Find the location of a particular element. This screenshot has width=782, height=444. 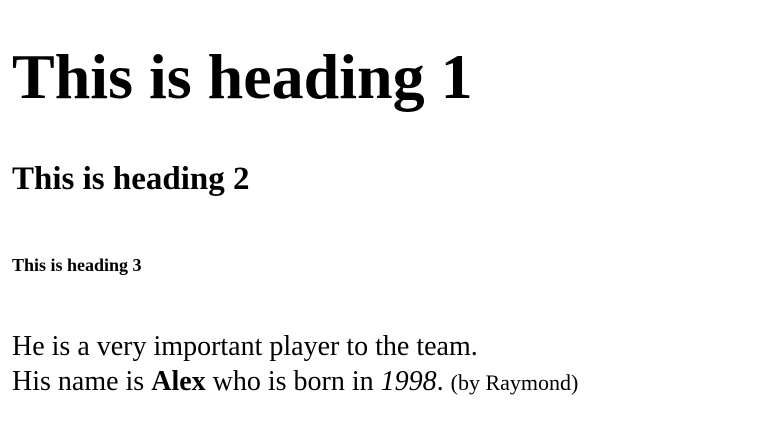

player-name: Alex is located at coordinates (178, 381).